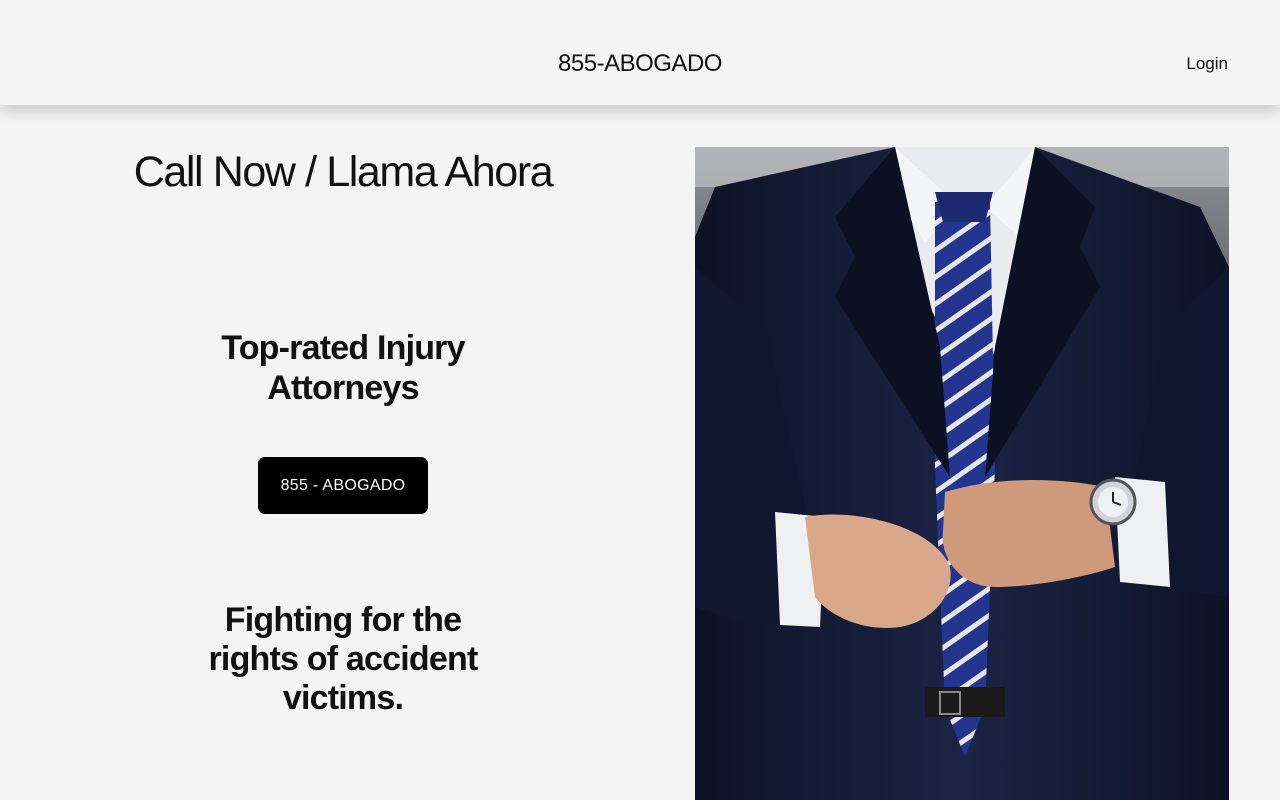 Image resolution: width=1280 pixels, height=800 pixels. Describe the element at coordinates (1207, 64) in the screenshot. I see `login-link: Login` at that location.